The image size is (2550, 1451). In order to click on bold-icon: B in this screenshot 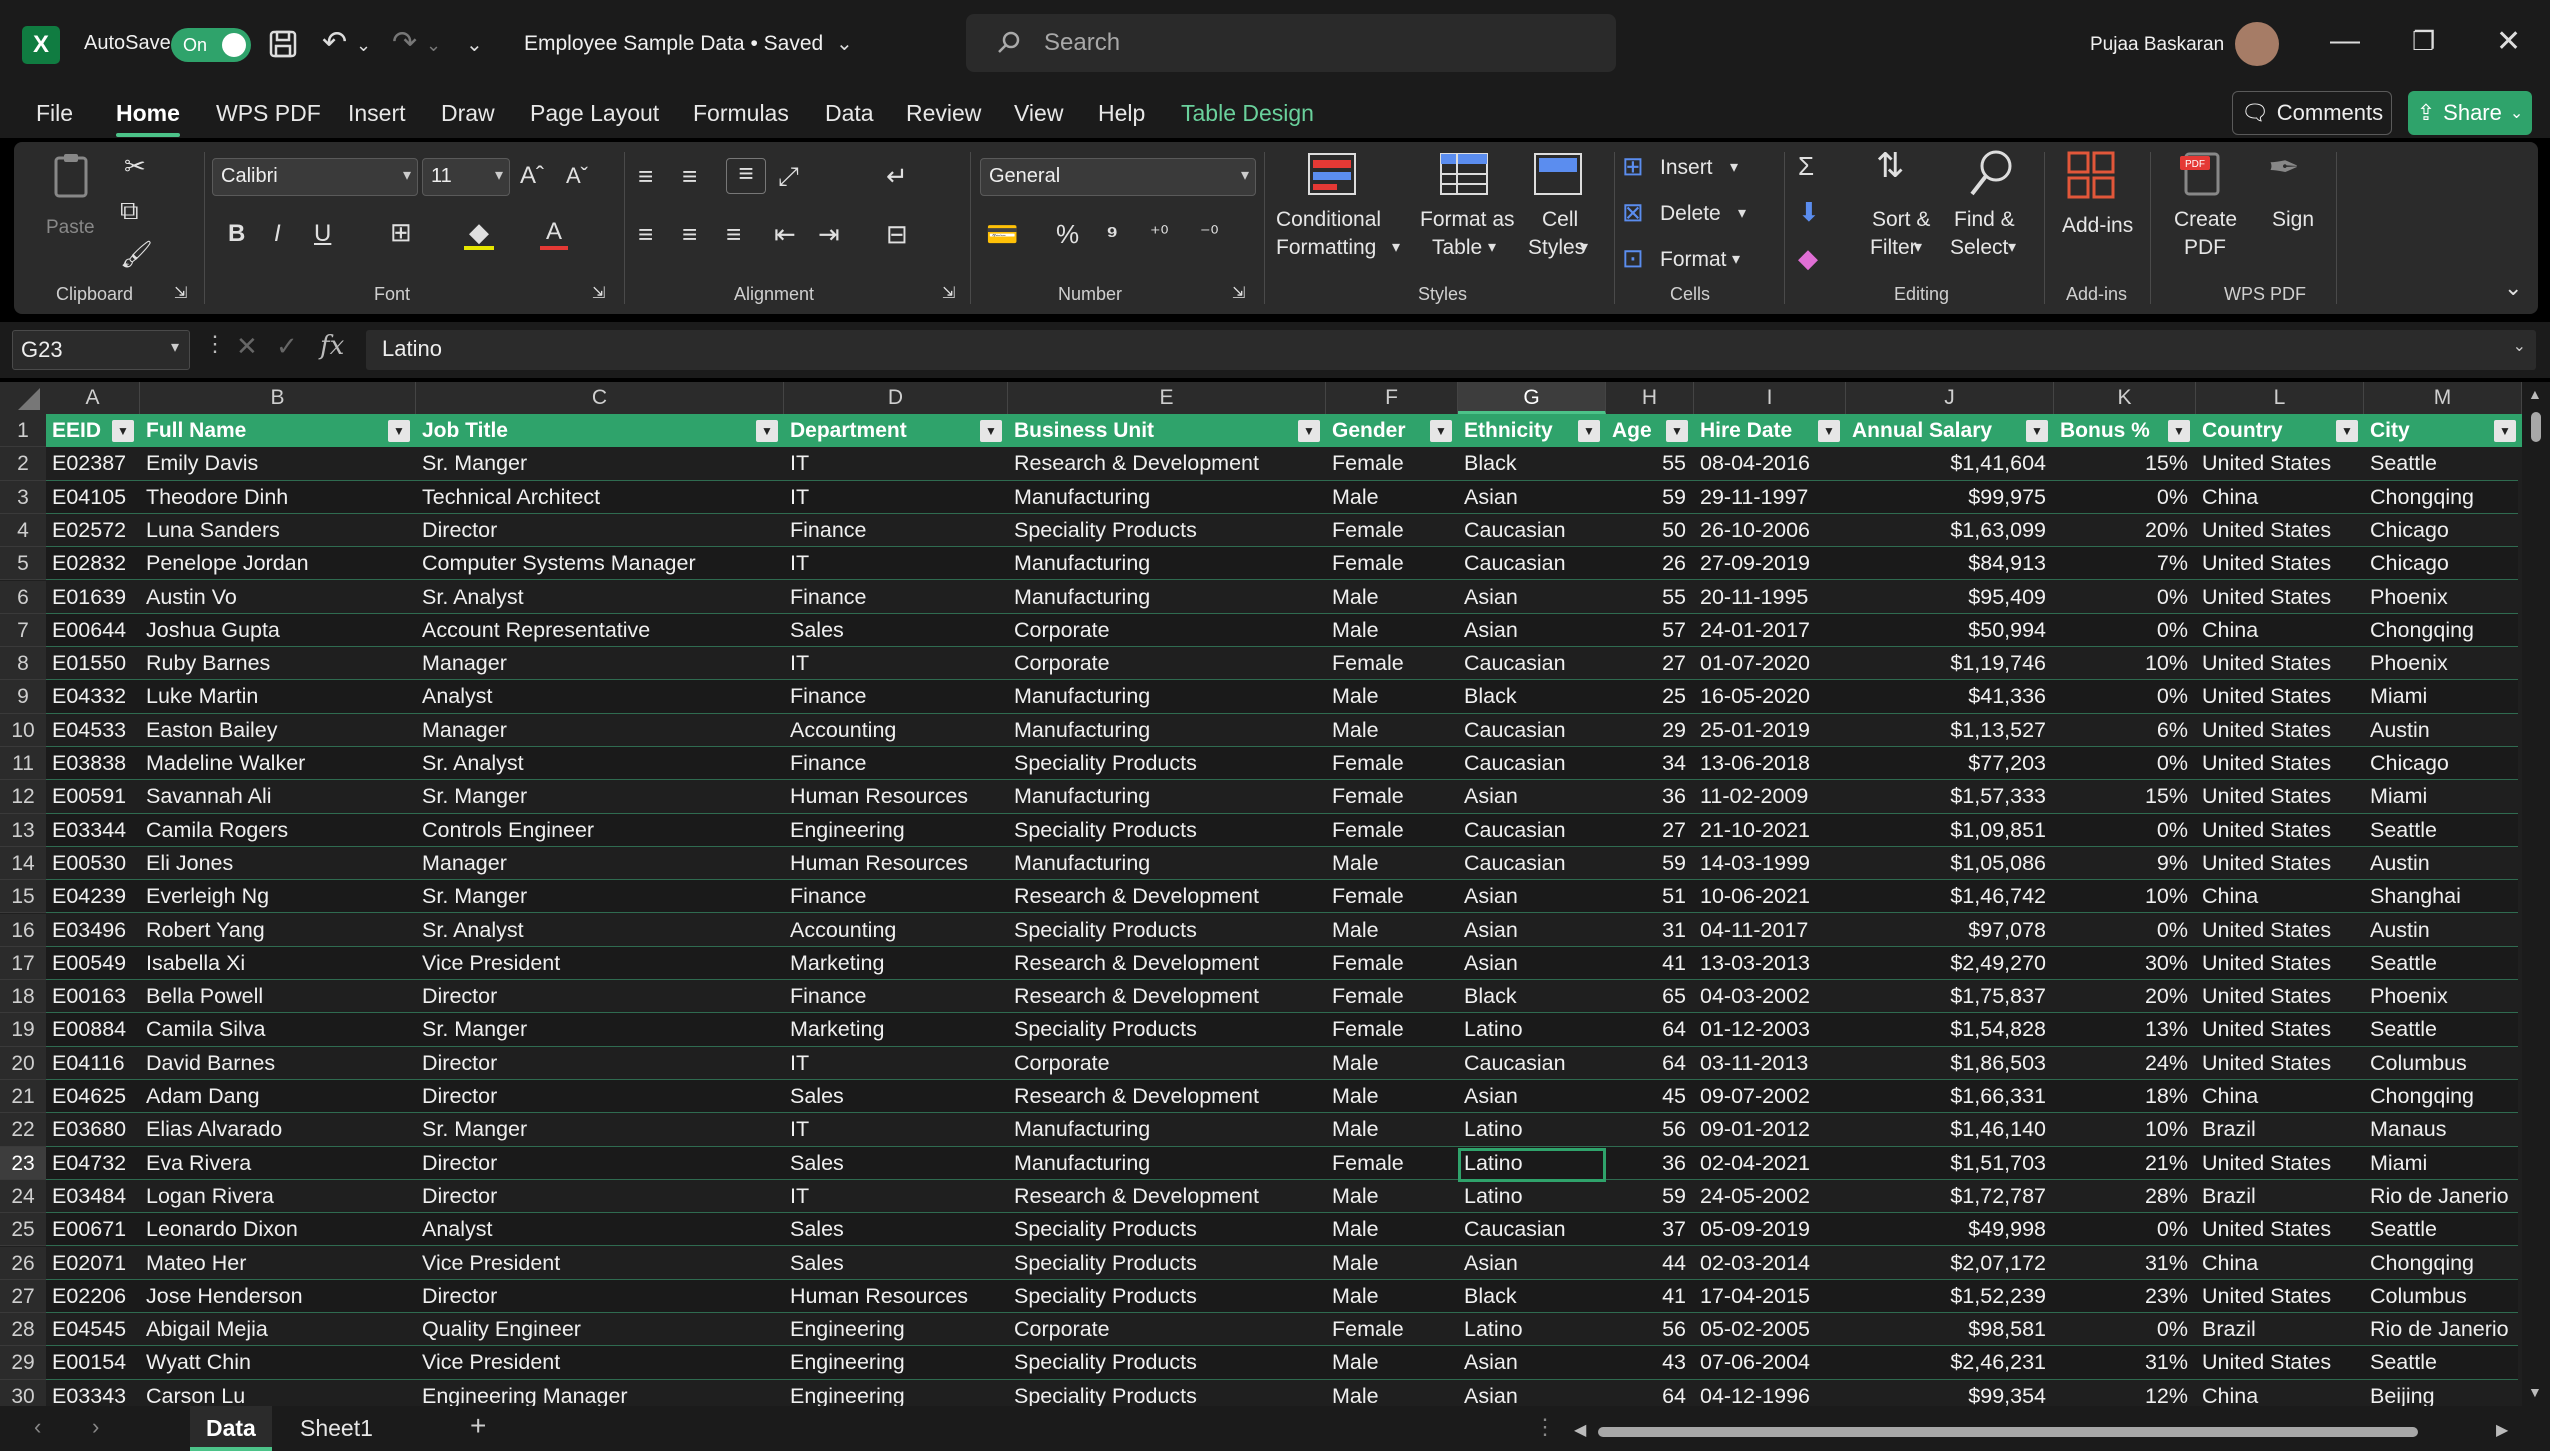, I will do `click(236, 234)`.